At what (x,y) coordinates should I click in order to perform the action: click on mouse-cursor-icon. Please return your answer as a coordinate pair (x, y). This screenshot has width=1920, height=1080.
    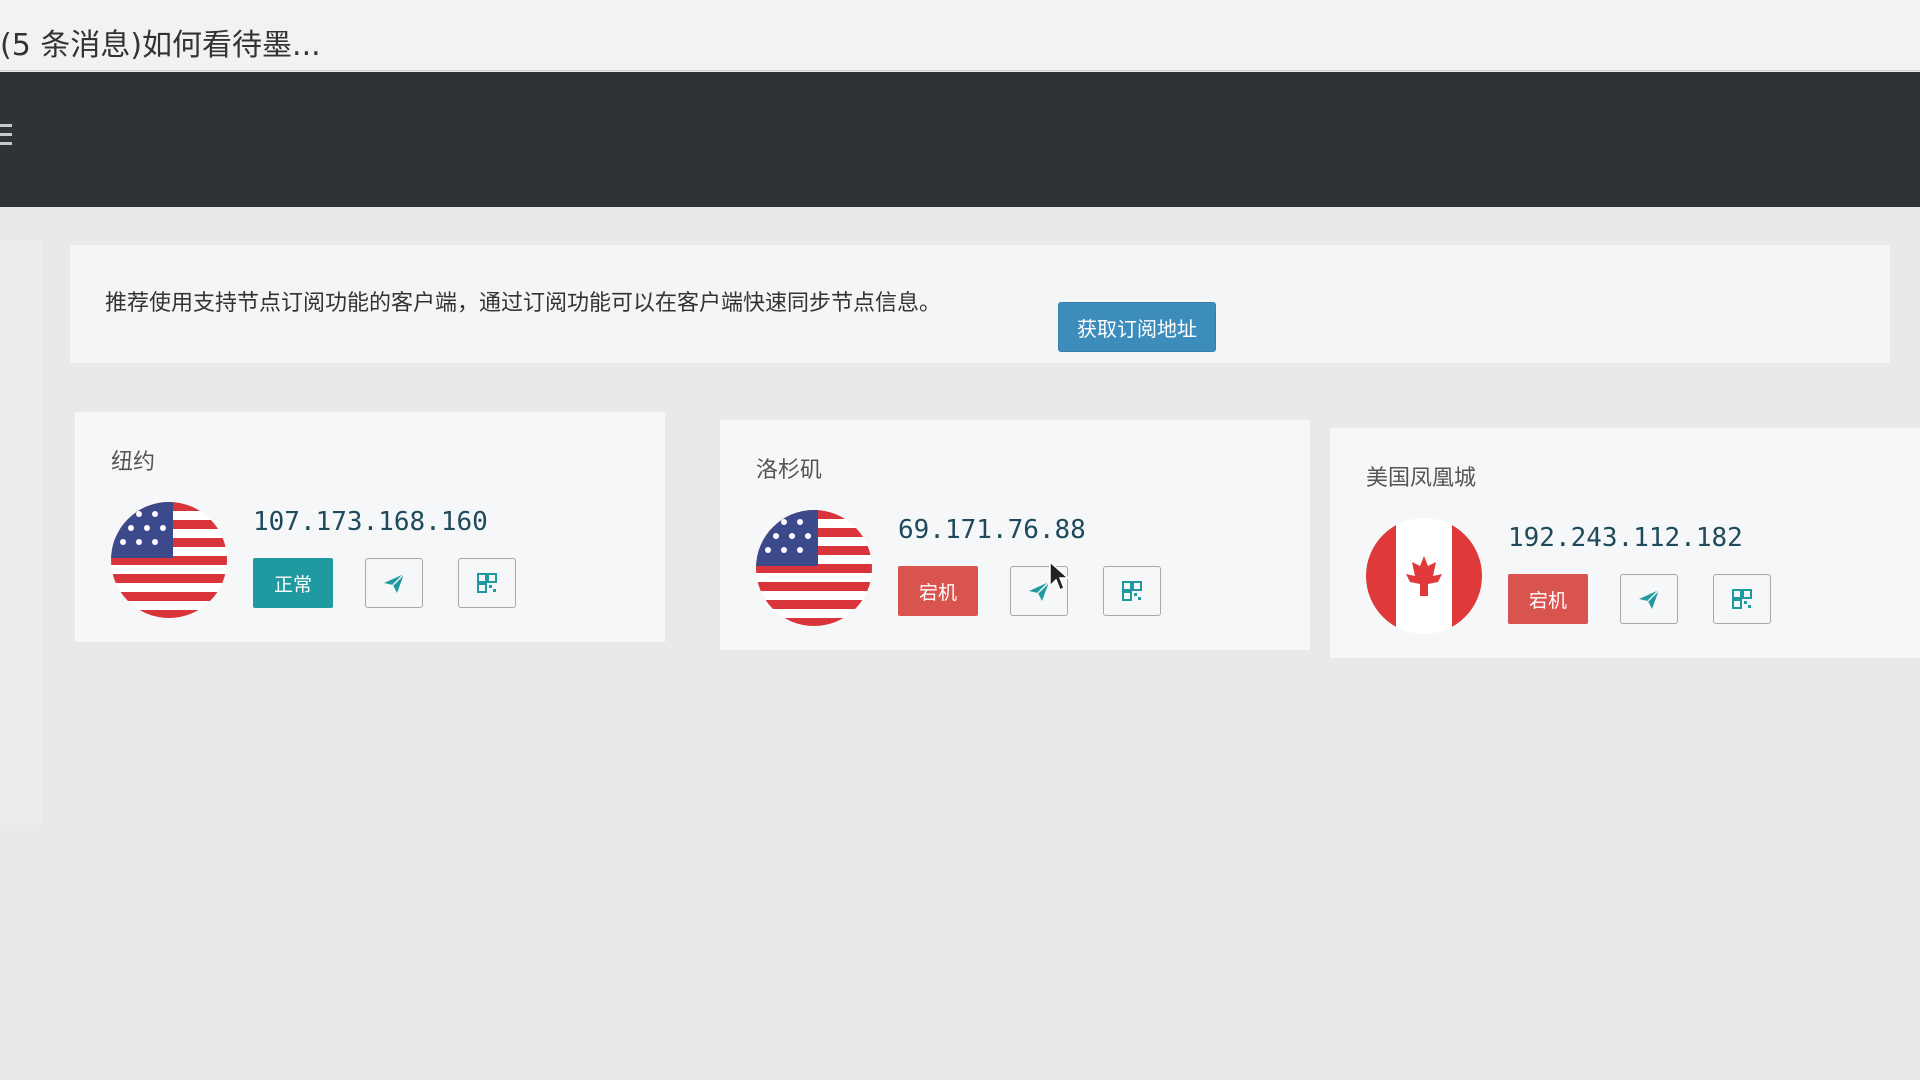
    Looking at the image, I should click on (1059, 576).